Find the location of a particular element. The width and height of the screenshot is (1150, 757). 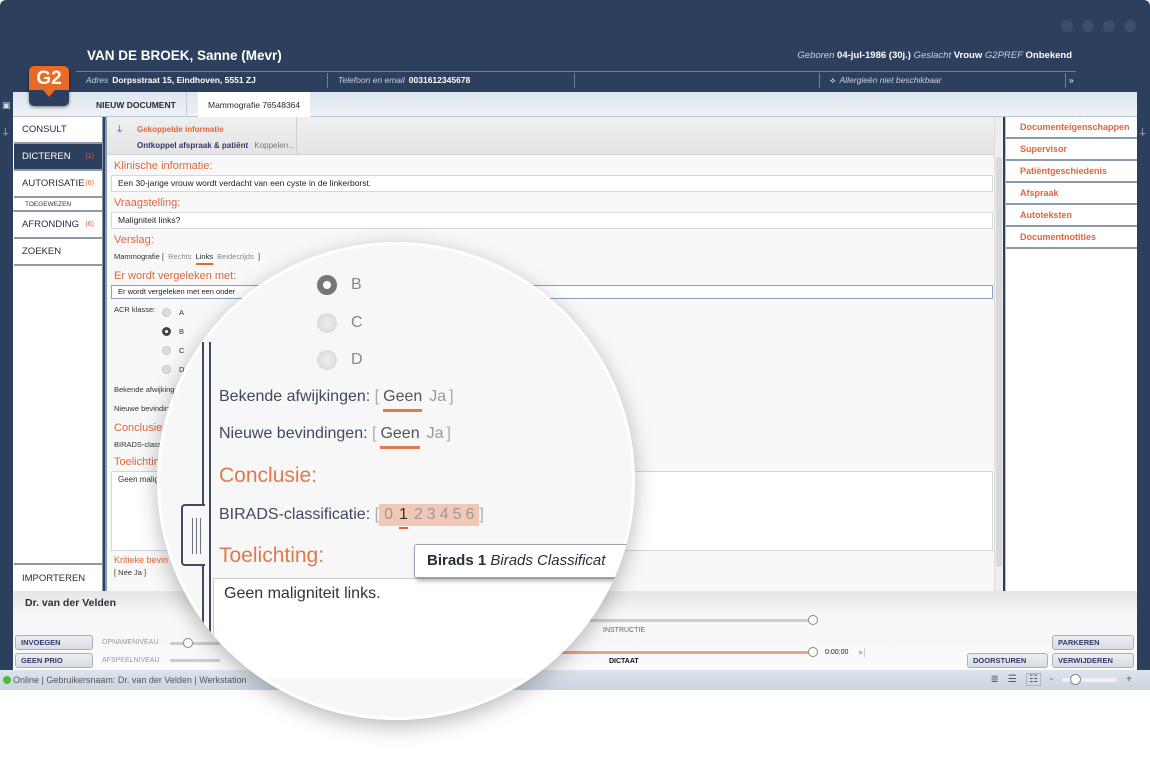

pin-icon-right: ⍊ is located at coordinates (1142, 131).